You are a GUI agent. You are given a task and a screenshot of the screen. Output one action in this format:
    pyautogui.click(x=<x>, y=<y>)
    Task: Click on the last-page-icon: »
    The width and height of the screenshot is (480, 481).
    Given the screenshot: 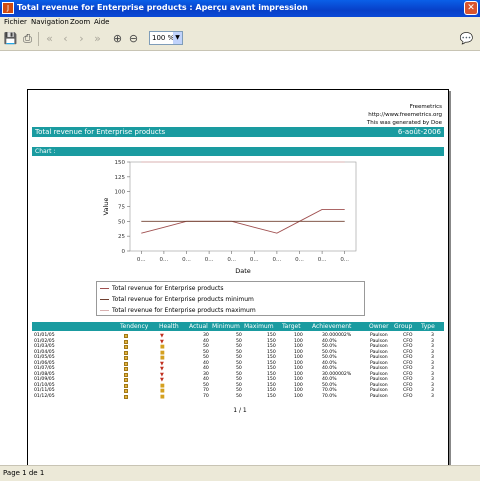 What is the action you would take?
    pyautogui.click(x=97, y=38)
    